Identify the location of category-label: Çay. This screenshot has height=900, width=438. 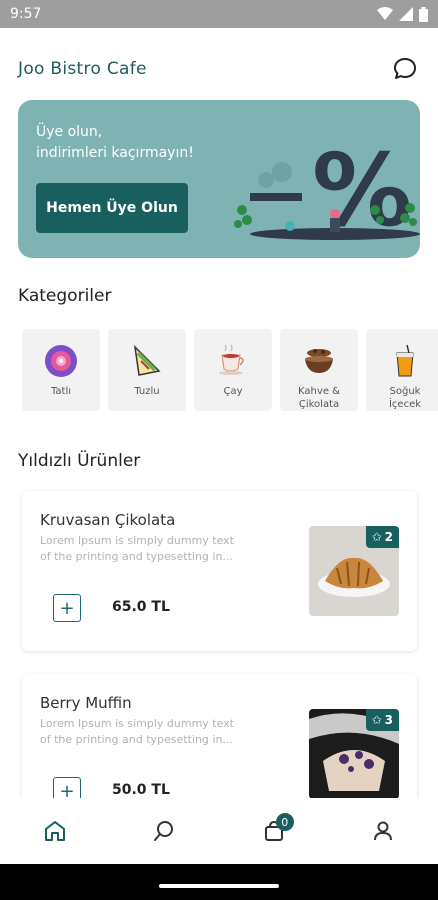
(233, 391).